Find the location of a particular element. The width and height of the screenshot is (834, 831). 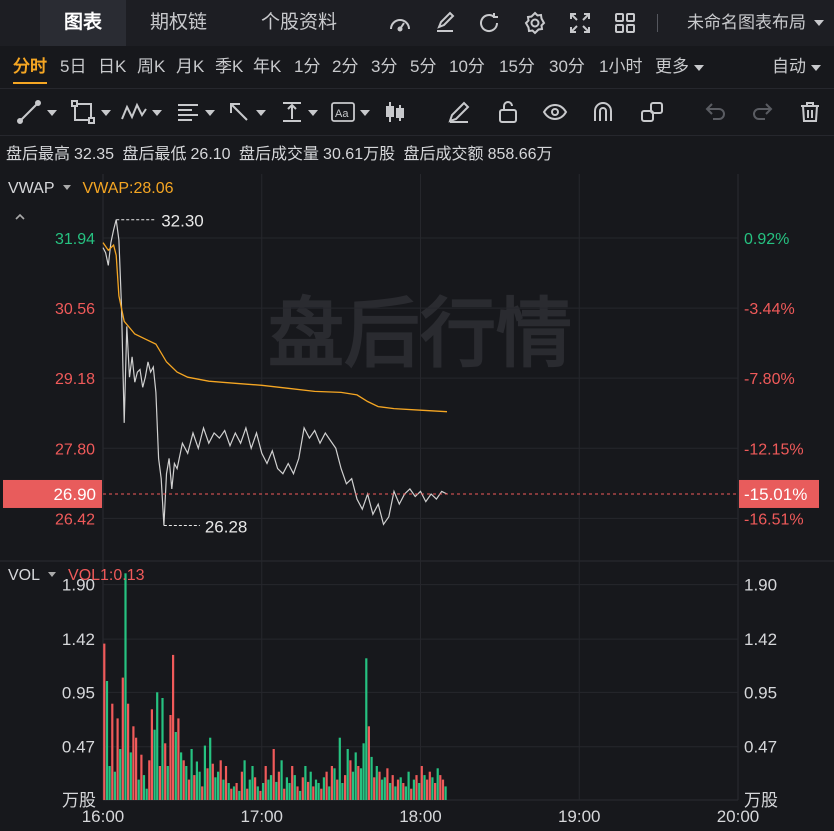

period-1min: 1分 is located at coordinates (307, 67).